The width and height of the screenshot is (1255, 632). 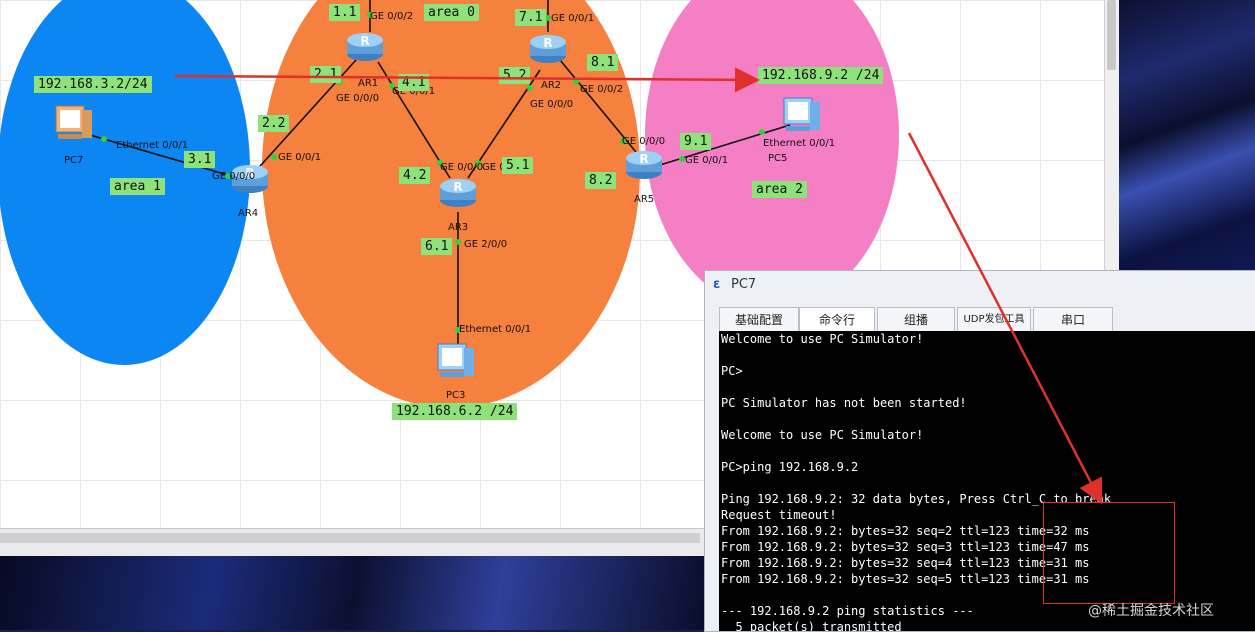 What do you see at coordinates (717, 284) in the screenshot?
I see `app-icon: ε` at bounding box center [717, 284].